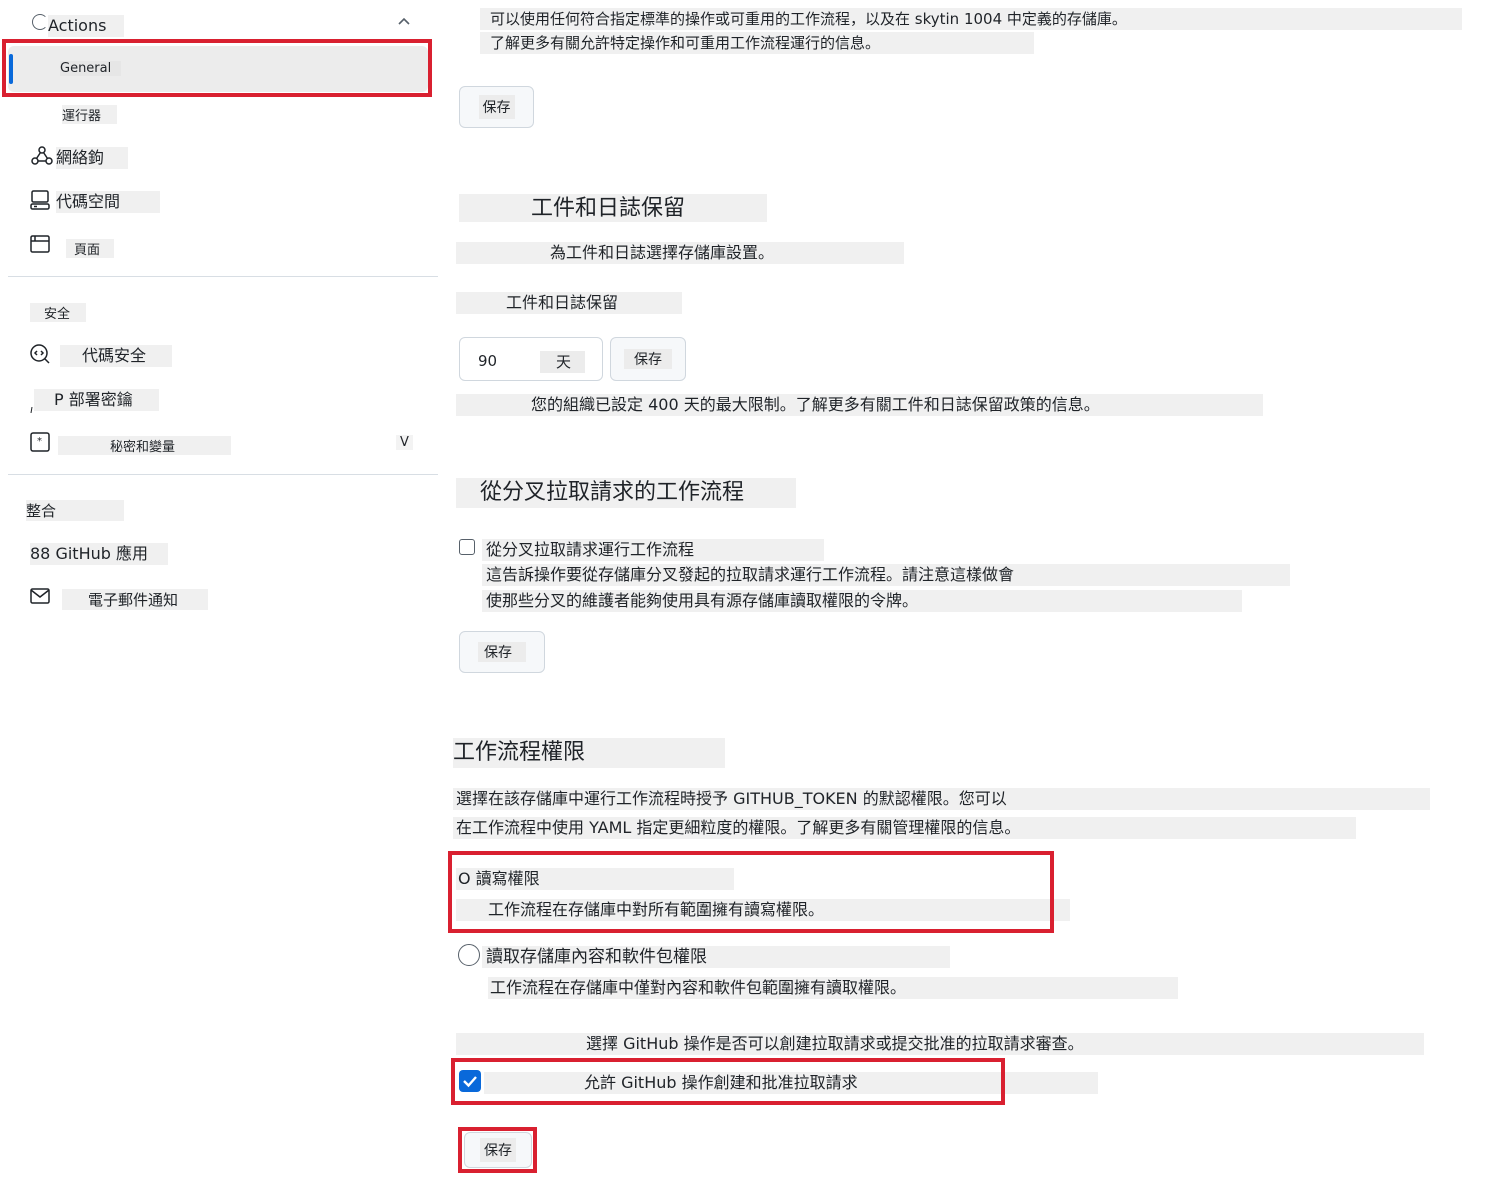  I want to click on sidebar-item-label: 代碼安全, so click(116, 356).